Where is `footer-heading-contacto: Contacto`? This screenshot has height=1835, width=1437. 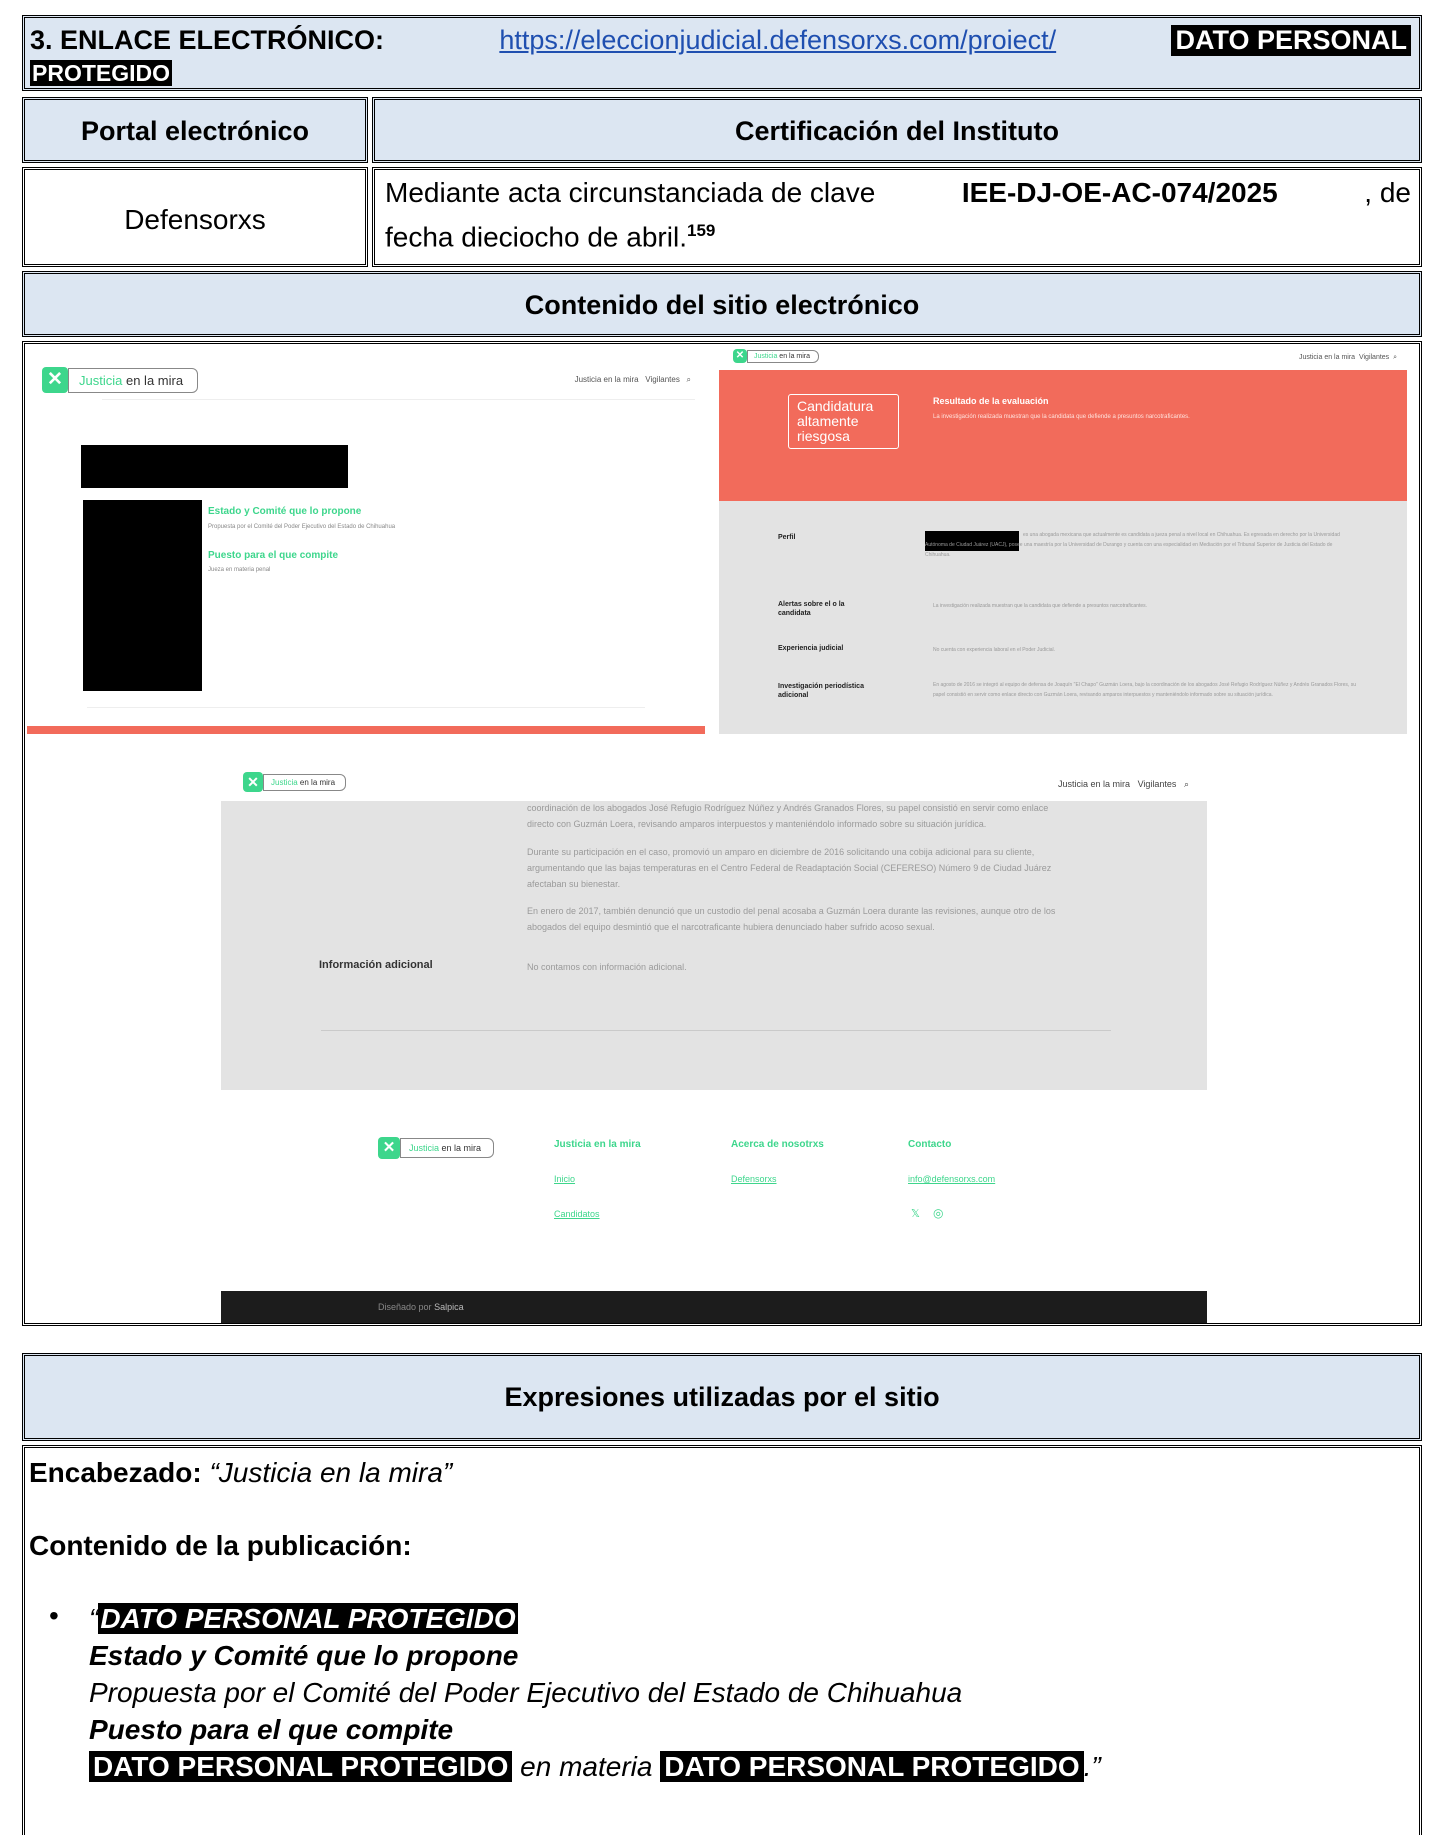 footer-heading-contacto: Contacto is located at coordinates (930, 1144).